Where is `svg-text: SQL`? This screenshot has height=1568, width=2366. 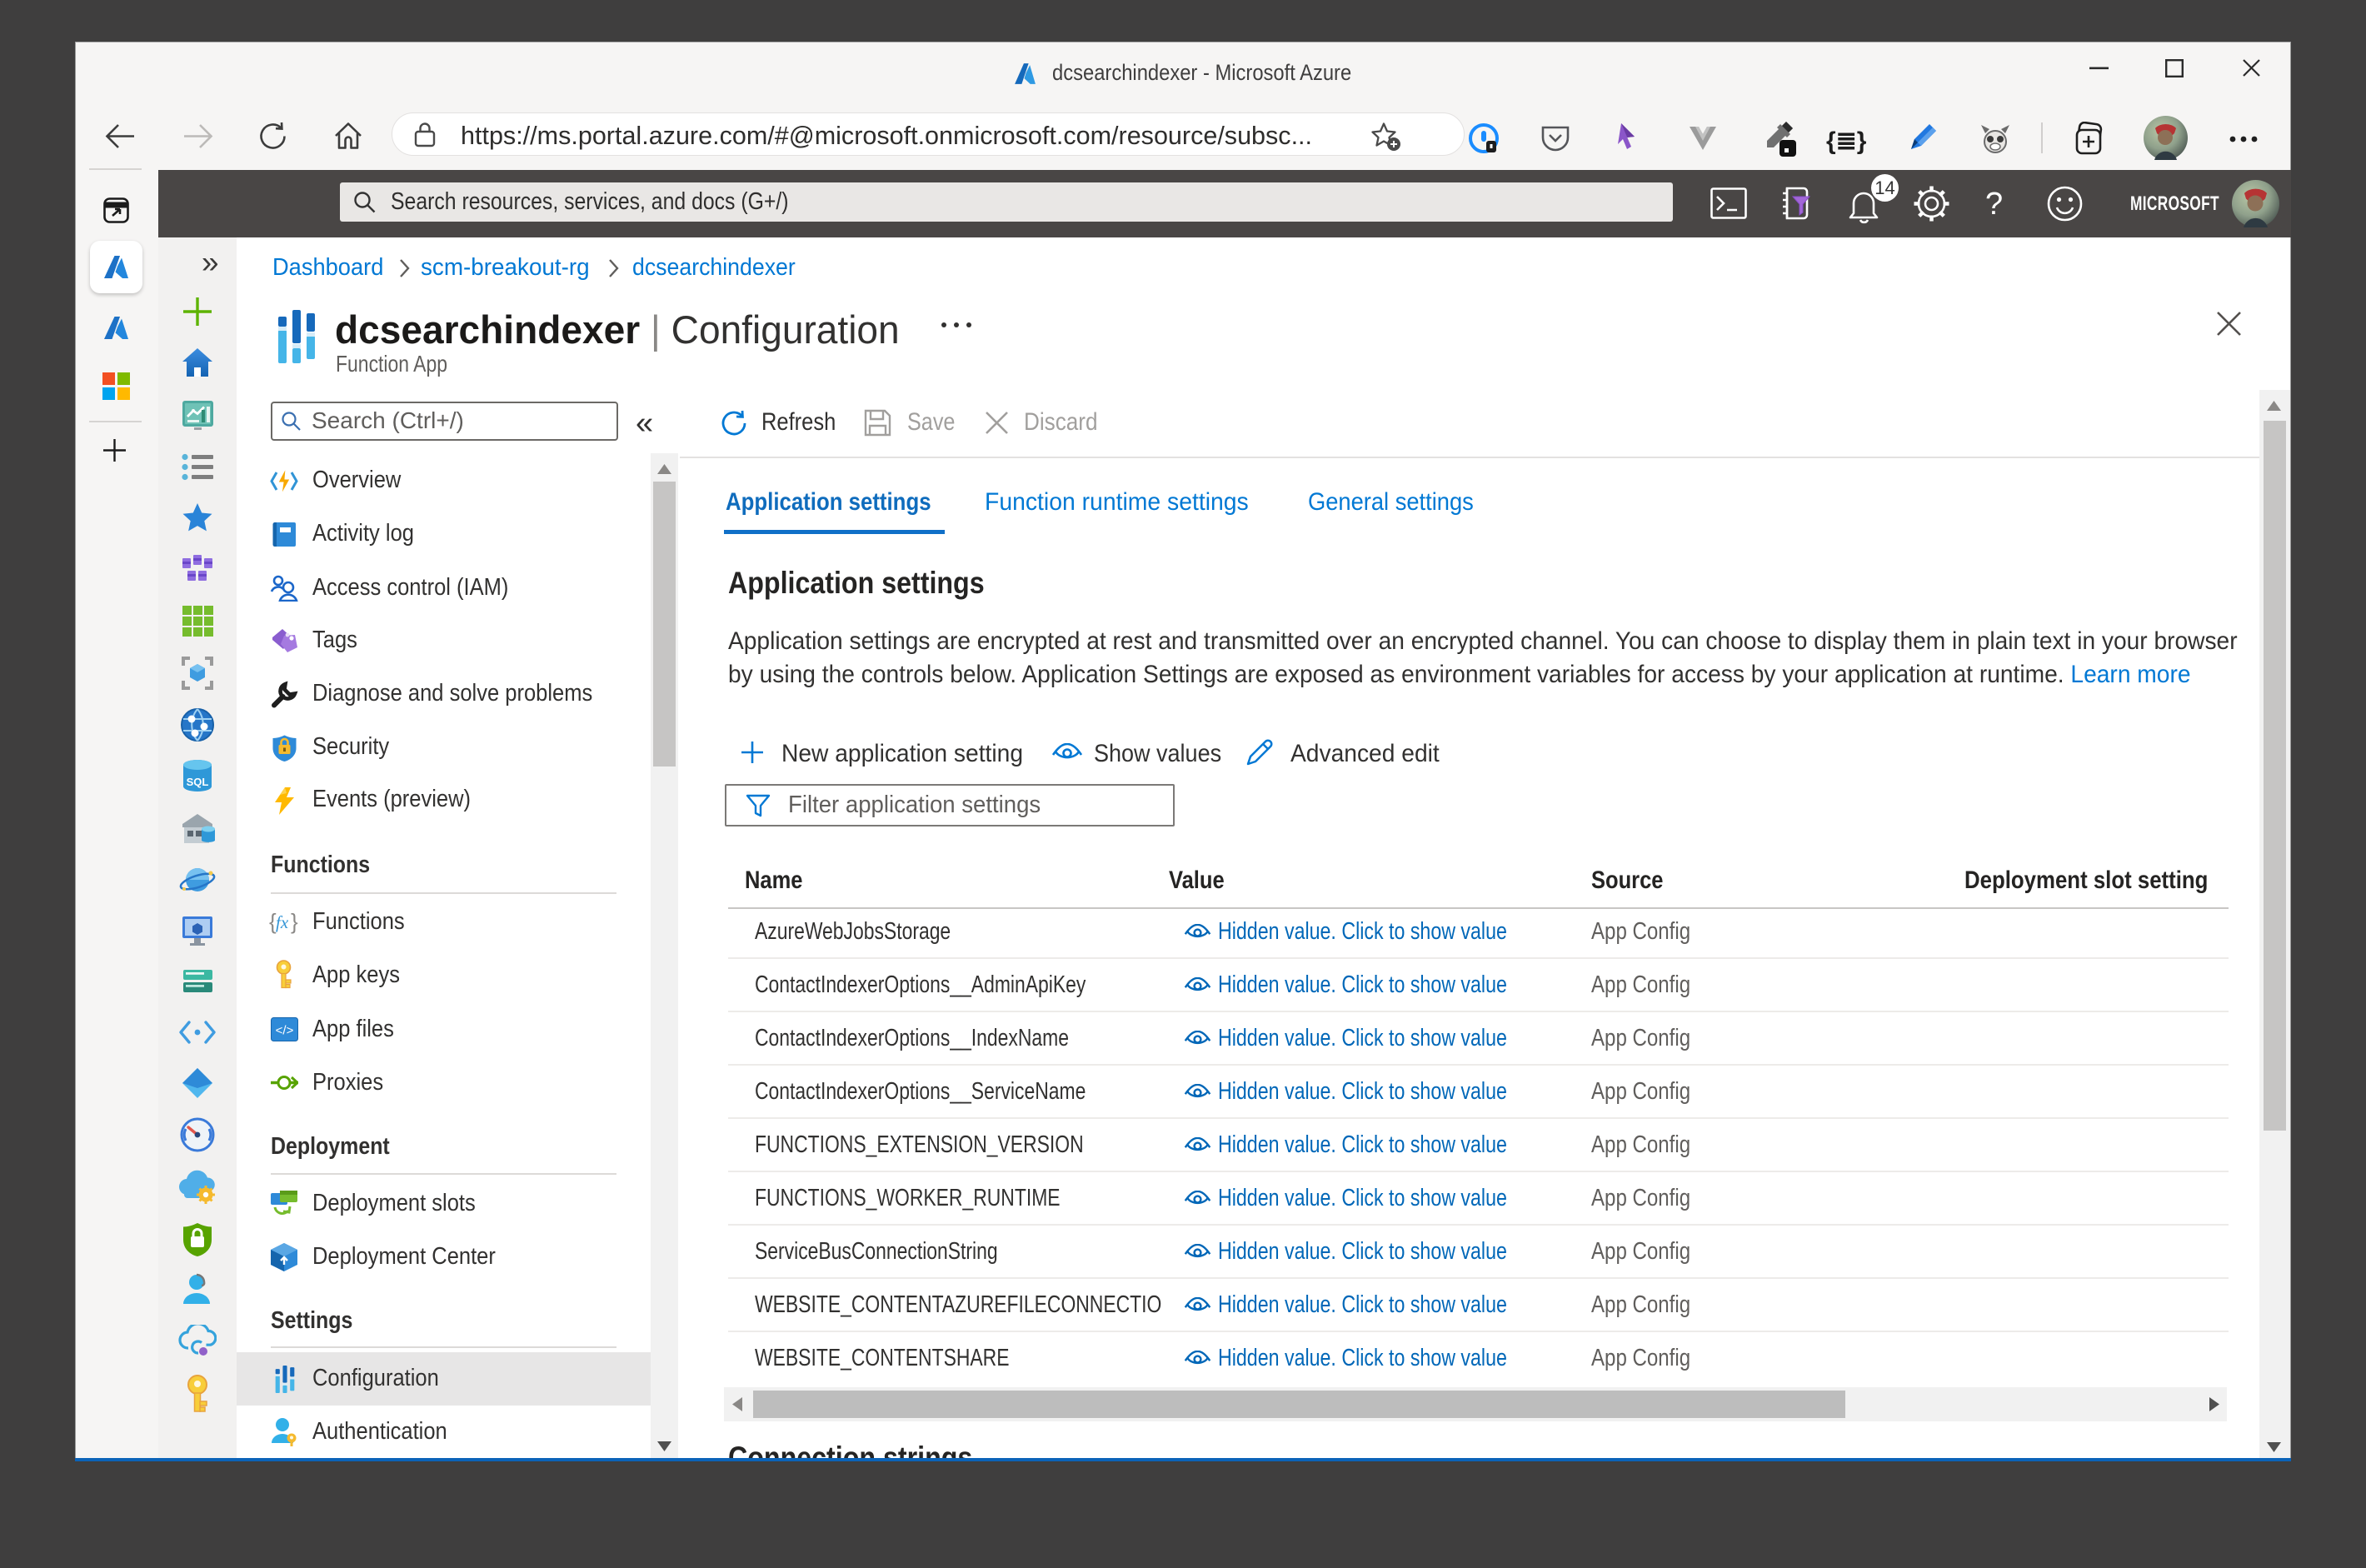 svg-text: SQL is located at coordinates (198, 782).